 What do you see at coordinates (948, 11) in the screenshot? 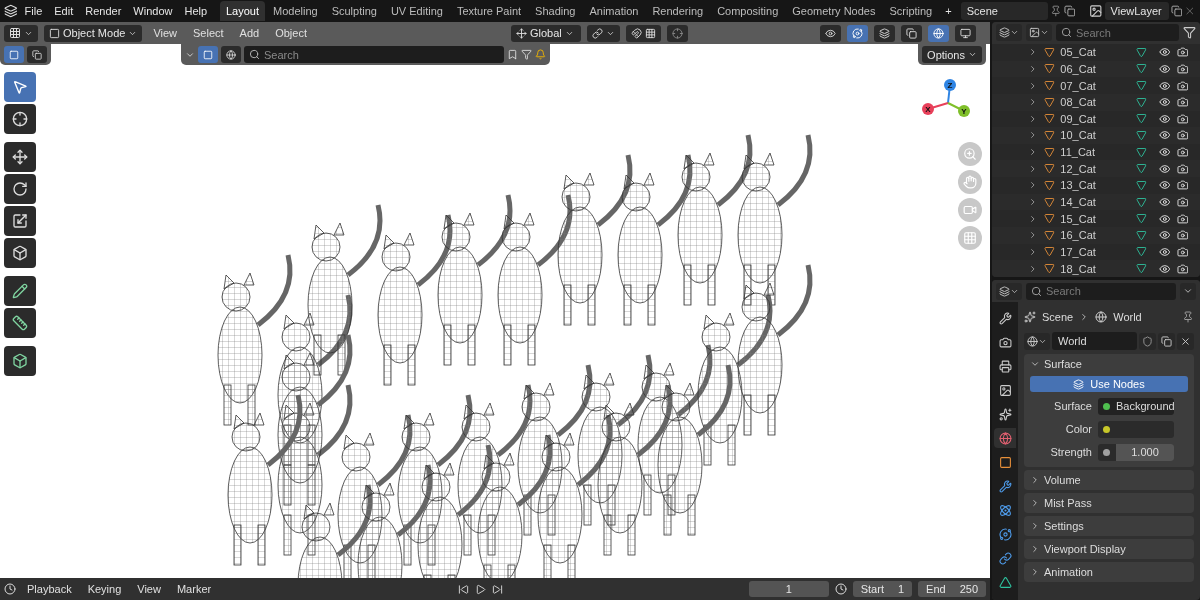
I see `add-workspace-button: +` at bounding box center [948, 11].